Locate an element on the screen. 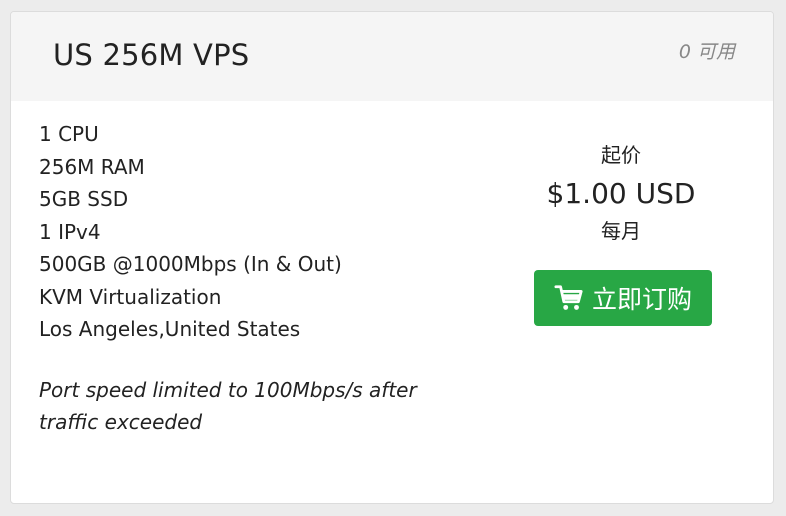 The image size is (786, 516). shopping-cart-icon is located at coordinates (568, 297).